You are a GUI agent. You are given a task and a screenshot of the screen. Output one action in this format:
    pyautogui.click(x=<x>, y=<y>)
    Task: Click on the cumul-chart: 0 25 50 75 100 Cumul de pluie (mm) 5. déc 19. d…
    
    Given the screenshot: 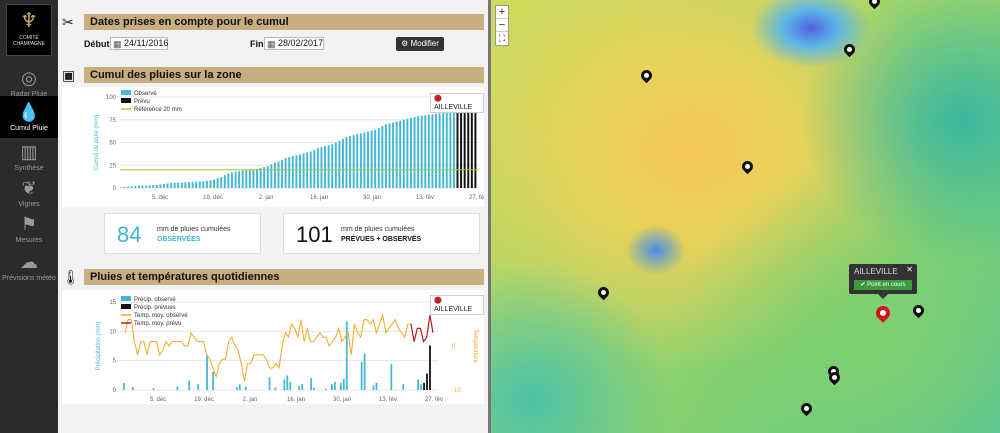 What is the action you would take?
    pyautogui.click(x=290, y=145)
    